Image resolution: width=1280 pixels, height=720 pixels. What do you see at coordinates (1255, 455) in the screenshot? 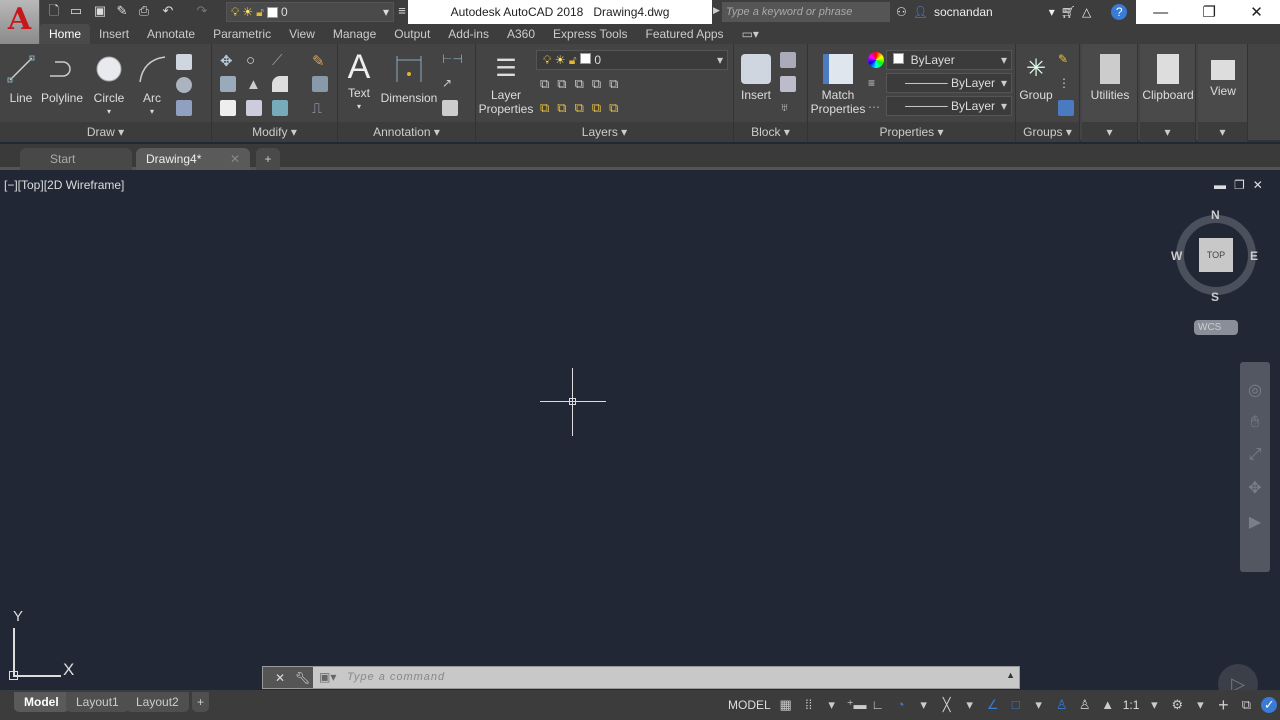
I see `zoom-extents-icon: ⤢` at bounding box center [1255, 455].